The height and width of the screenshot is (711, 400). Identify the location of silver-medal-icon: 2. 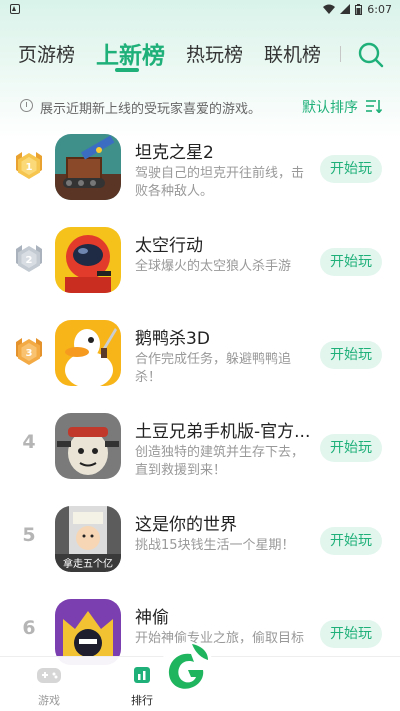
(29, 258).